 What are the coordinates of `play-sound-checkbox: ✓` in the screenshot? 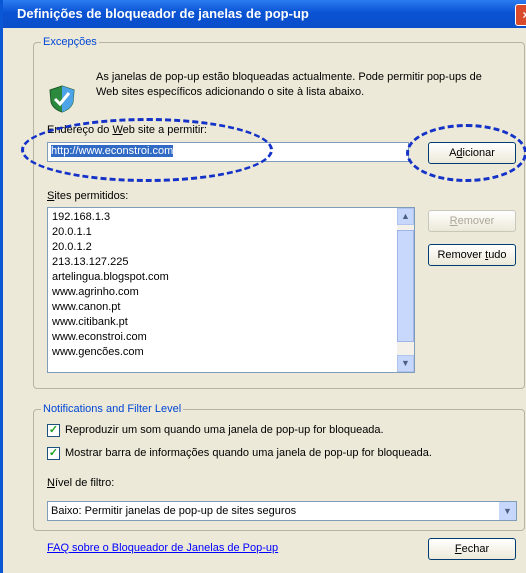 It's located at (53, 430).